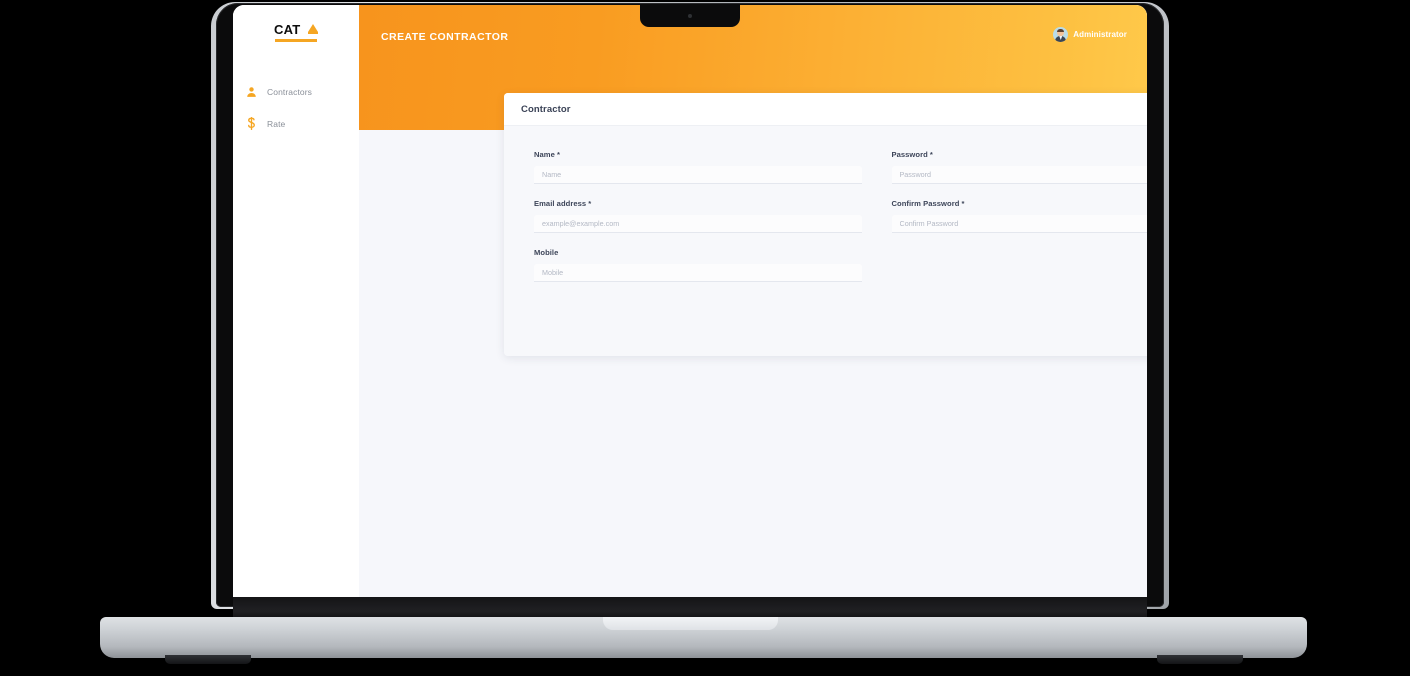  What do you see at coordinates (1061, 34) in the screenshot?
I see `avatar-icon` at bounding box center [1061, 34].